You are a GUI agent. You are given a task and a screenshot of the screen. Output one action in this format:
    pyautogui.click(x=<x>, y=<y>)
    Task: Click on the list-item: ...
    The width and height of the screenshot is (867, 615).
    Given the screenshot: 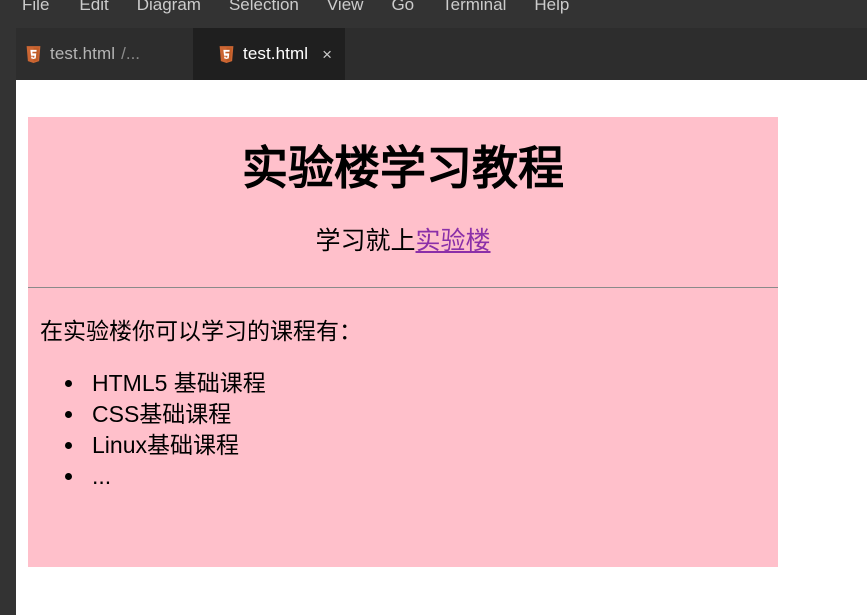 What is the action you would take?
    pyautogui.click(x=432, y=476)
    